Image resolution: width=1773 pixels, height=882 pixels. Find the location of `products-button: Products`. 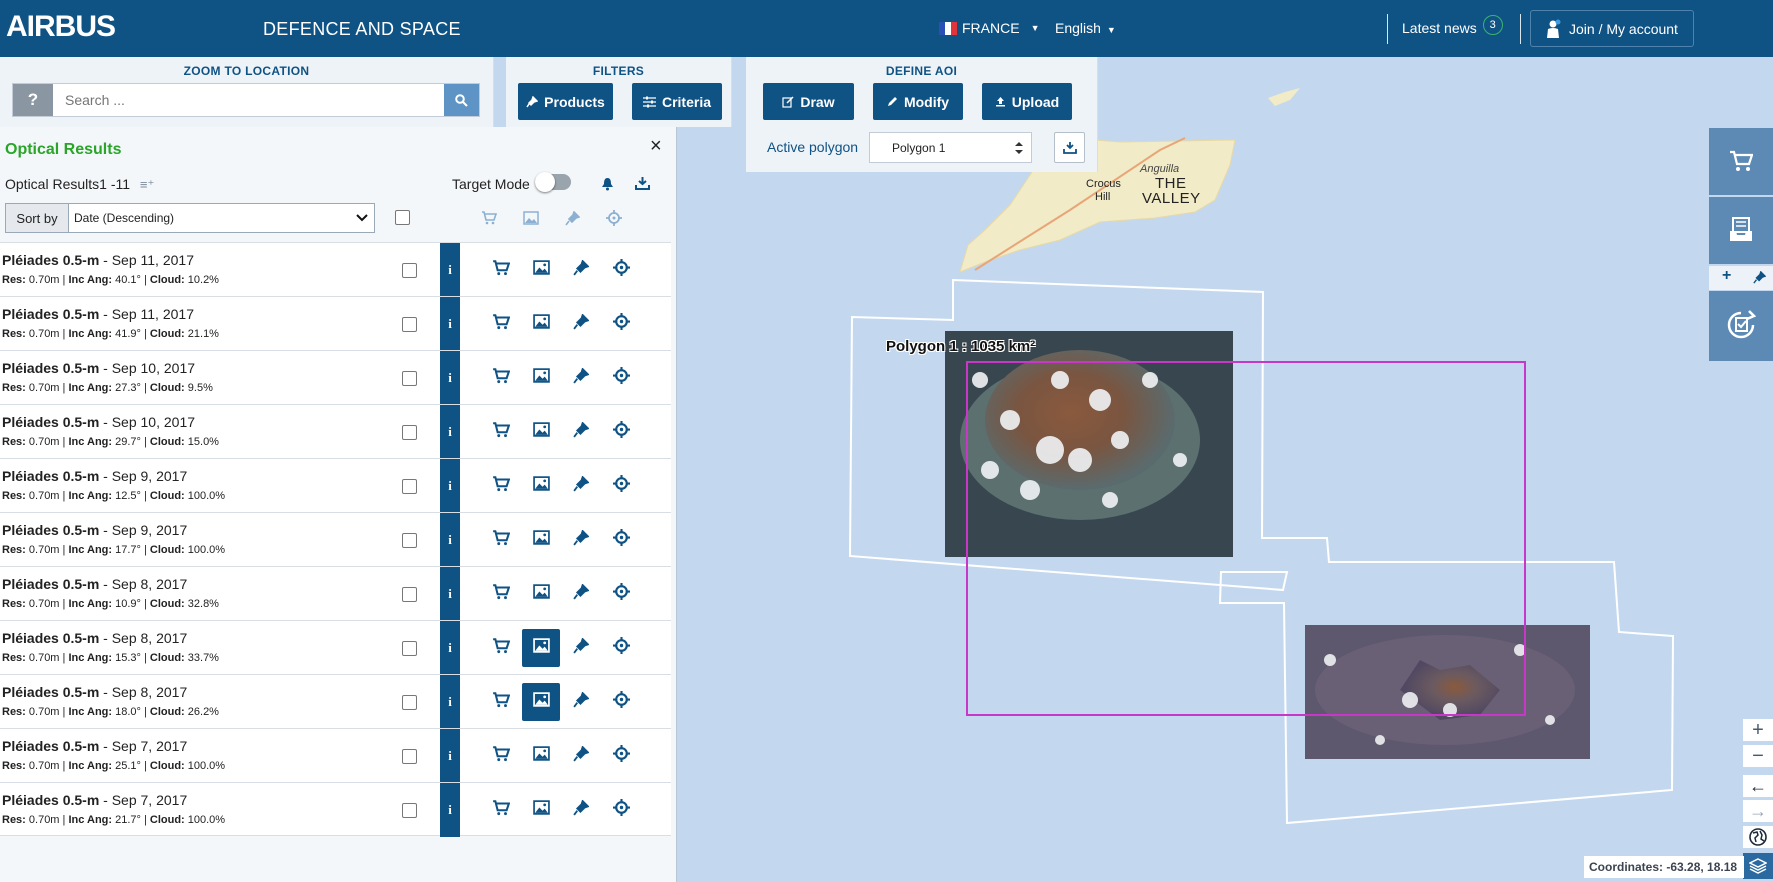

products-button: Products is located at coordinates (565, 101).